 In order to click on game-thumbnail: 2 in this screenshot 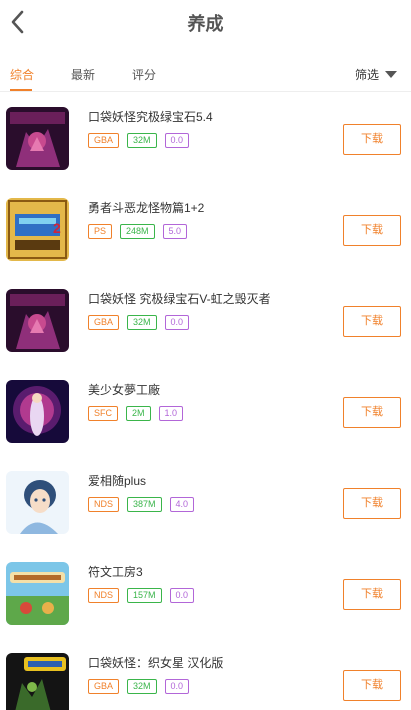, I will do `click(37, 229)`.